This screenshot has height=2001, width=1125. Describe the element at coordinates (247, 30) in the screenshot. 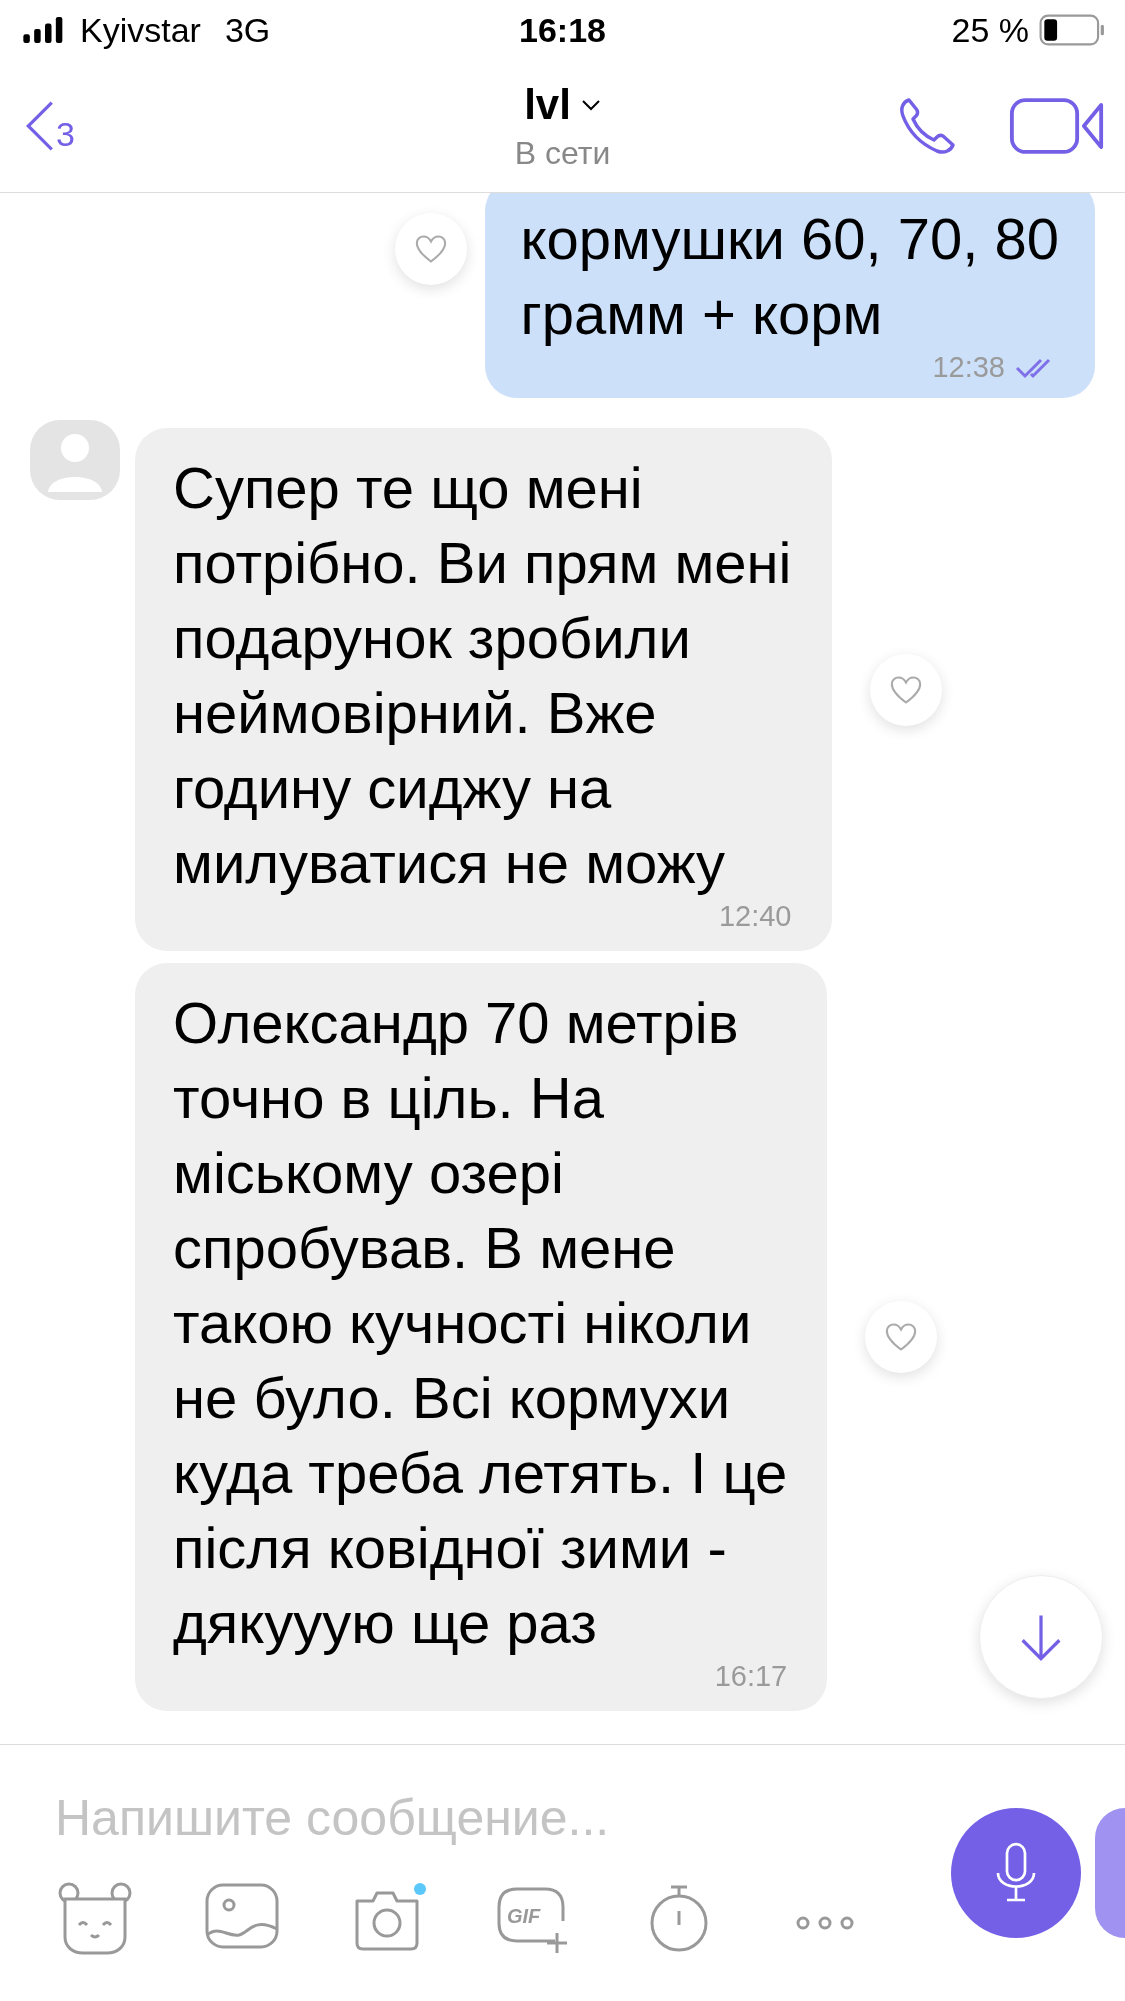

I see `network-type: 3G` at that location.